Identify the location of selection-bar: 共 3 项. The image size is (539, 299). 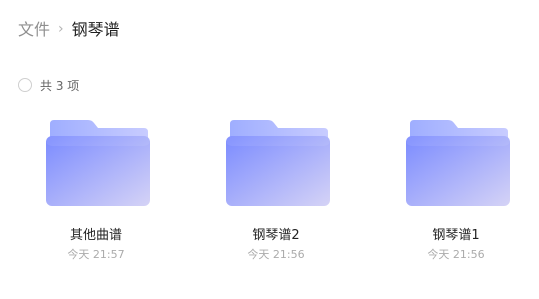
(48, 85).